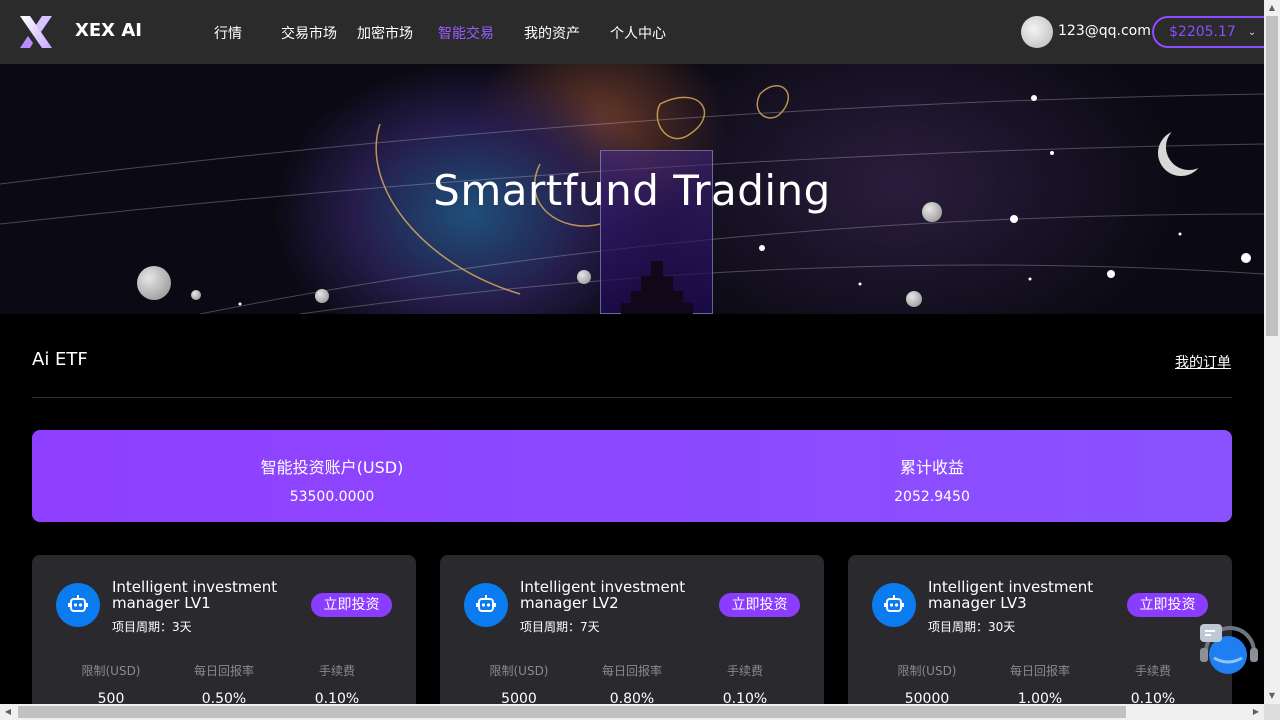  I want to click on nav-item: 我的资产, so click(552, 33).